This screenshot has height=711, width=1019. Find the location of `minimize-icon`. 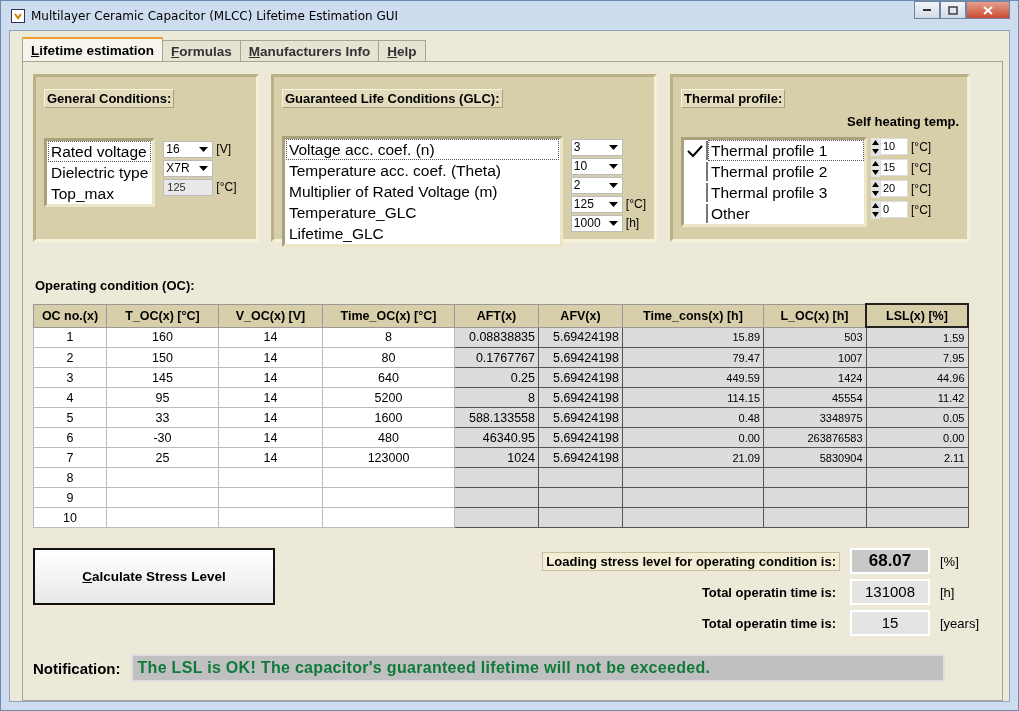

minimize-icon is located at coordinates (927, 10).